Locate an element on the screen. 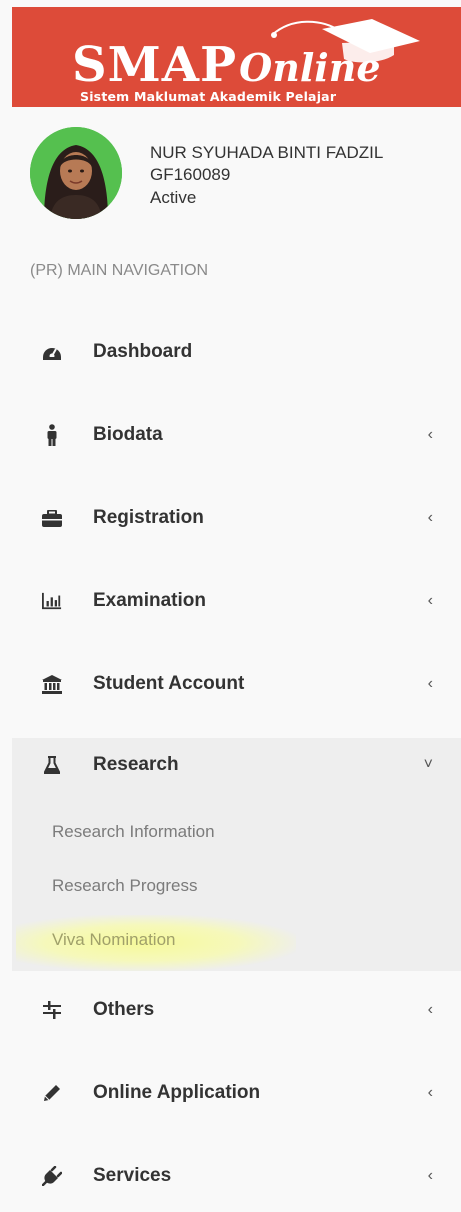  submenu-research-information: Research Information is located at coordinates (133, 832).